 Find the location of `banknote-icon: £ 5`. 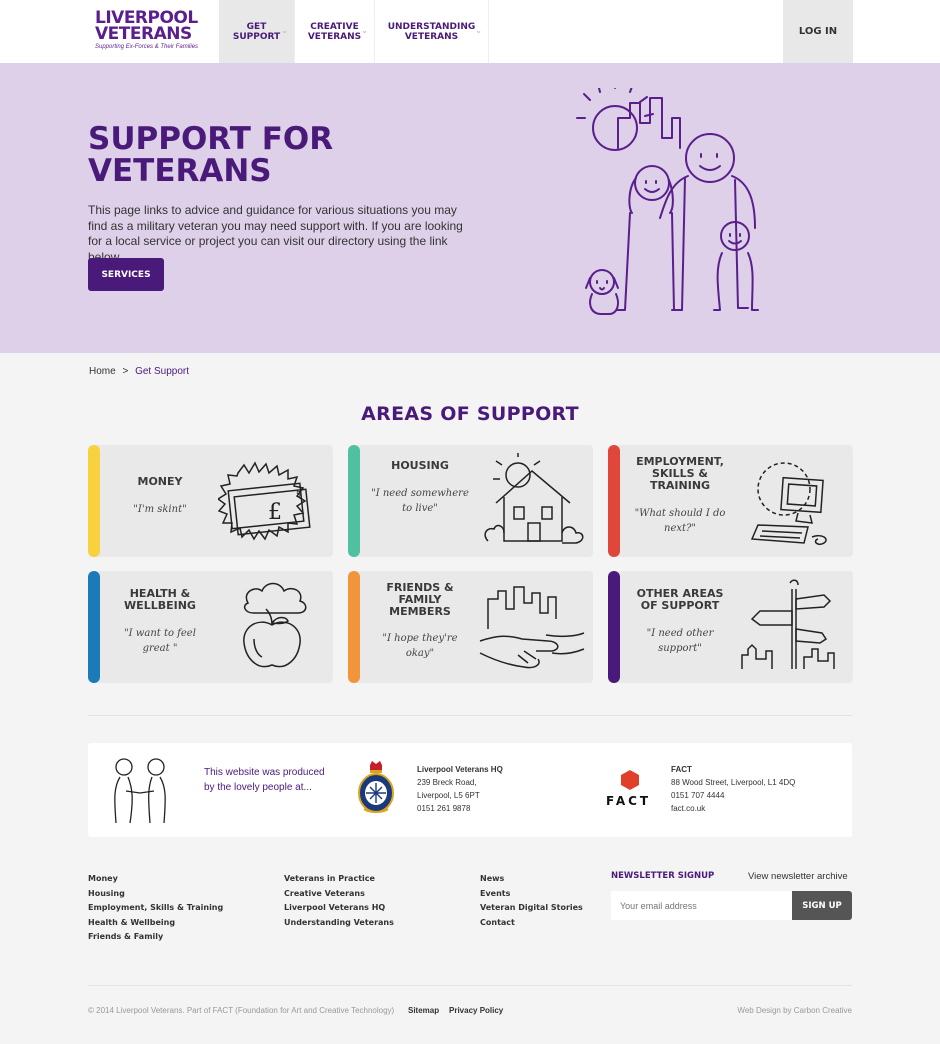

banknote-icon: £ 5 is located at coordinates (264, 501).